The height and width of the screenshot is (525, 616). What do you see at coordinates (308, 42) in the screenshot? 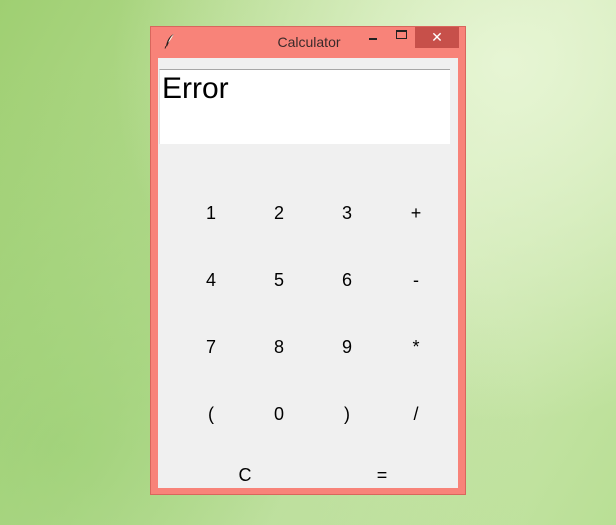
I see `title-bar: Calculator ✕` at bounding box center [308, 42].